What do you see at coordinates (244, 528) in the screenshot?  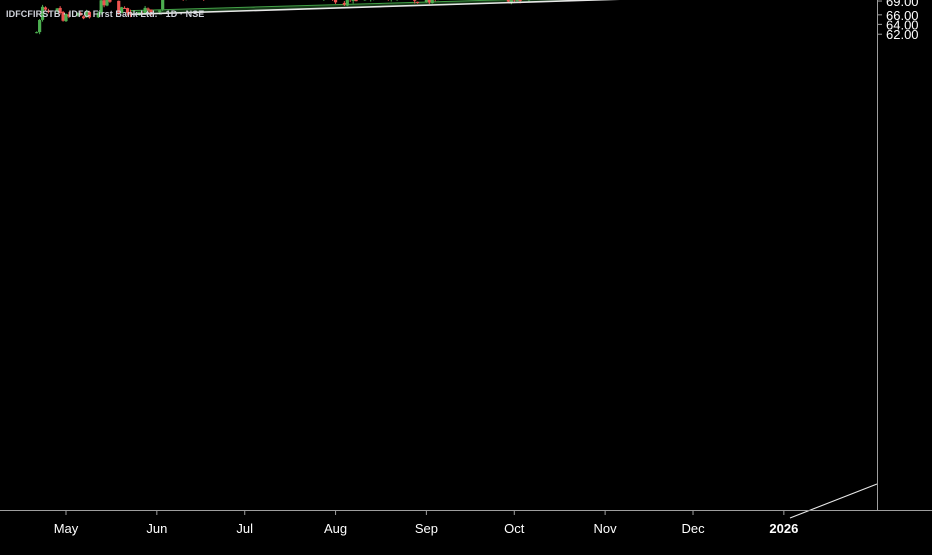 I see `x-tick-label: Jul` at bounding box center [244, 528].